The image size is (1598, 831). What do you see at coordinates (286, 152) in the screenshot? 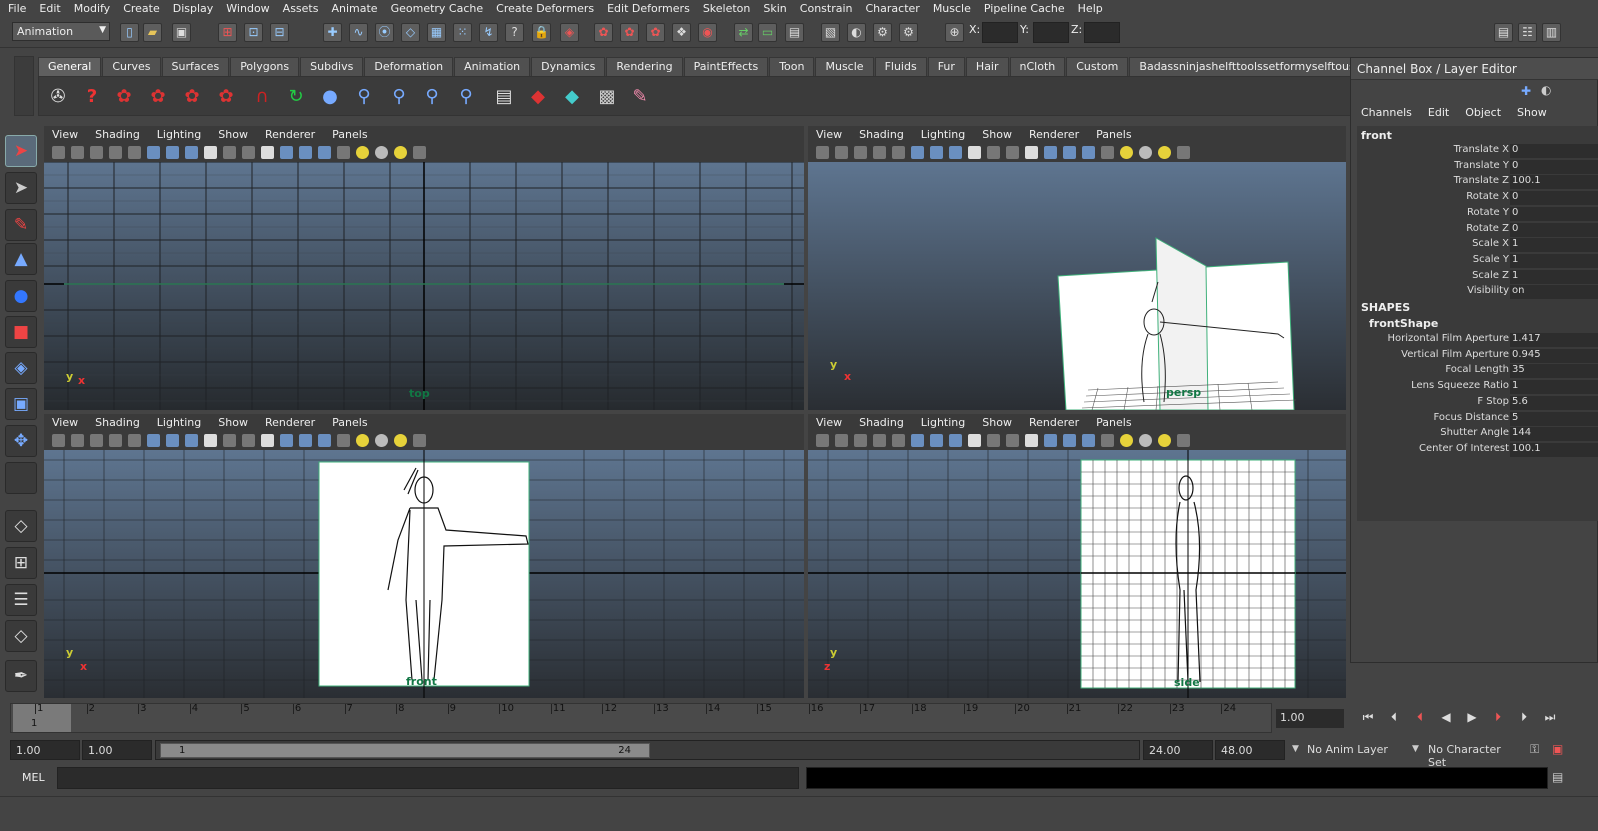
I see `cube-icon` at bounding box center [286, 152].